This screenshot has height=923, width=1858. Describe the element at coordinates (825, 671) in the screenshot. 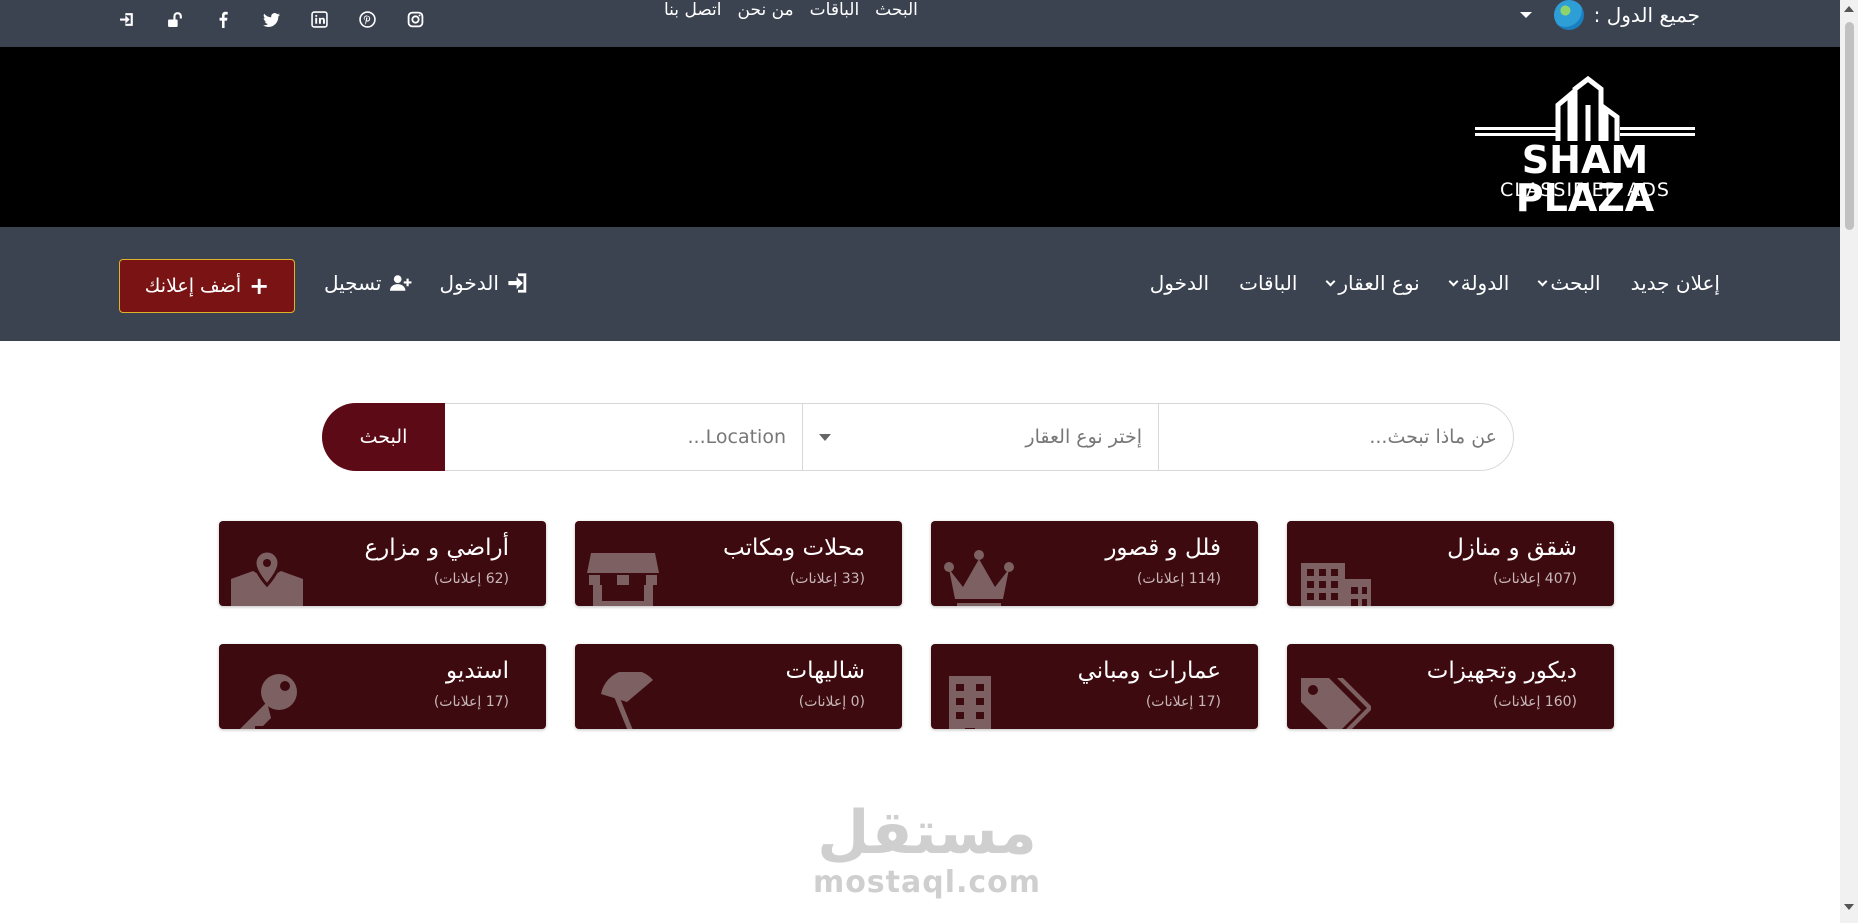

I see `category-name: شاليهات` at that location.